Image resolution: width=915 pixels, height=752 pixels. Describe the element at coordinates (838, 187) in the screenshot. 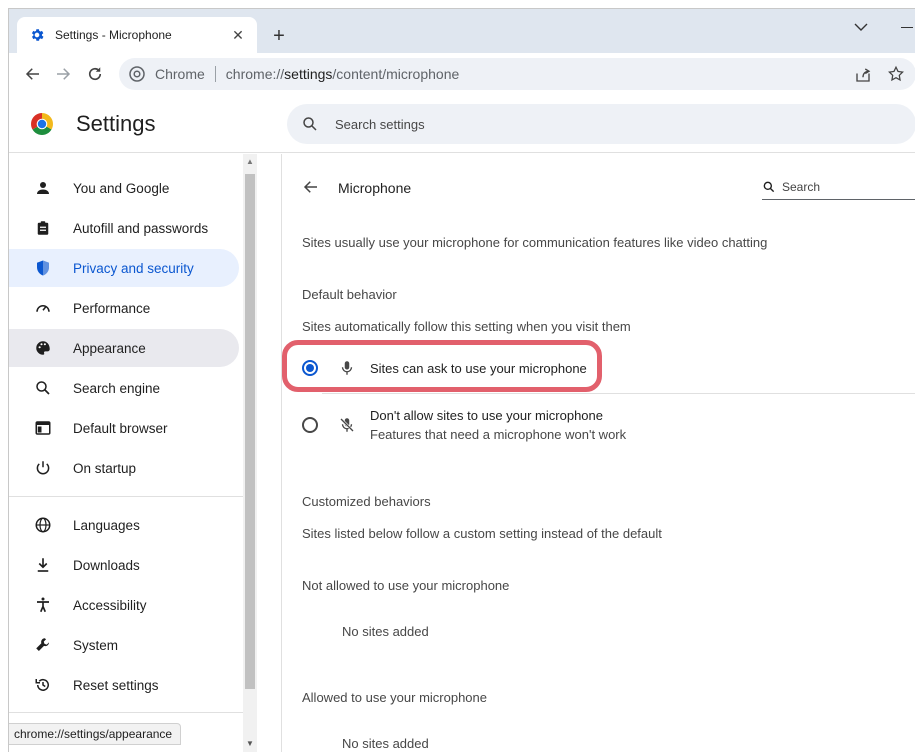

I see `site-search-input: Search` at that location.